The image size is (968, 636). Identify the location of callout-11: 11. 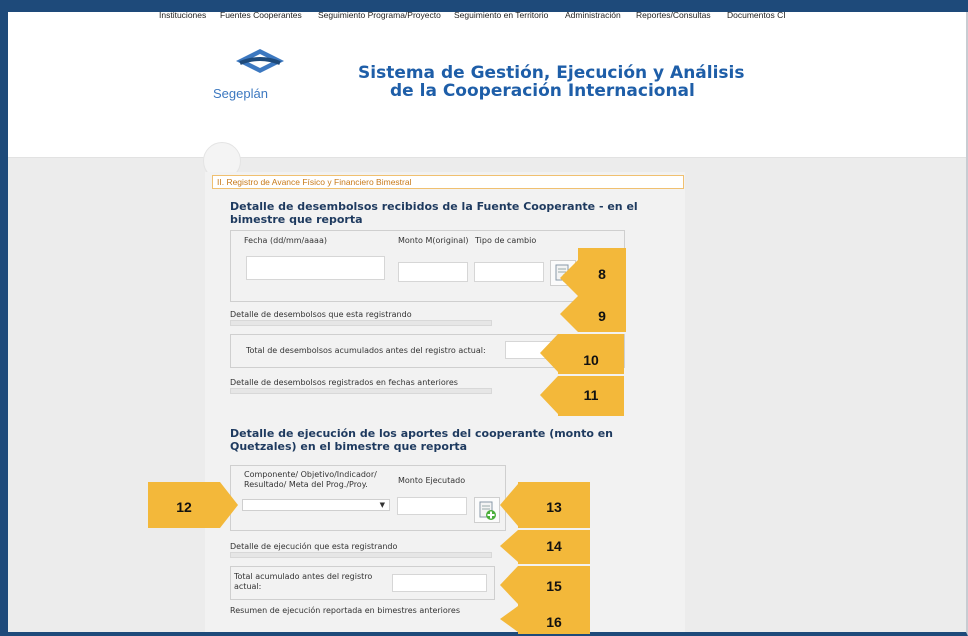
(591, 396).